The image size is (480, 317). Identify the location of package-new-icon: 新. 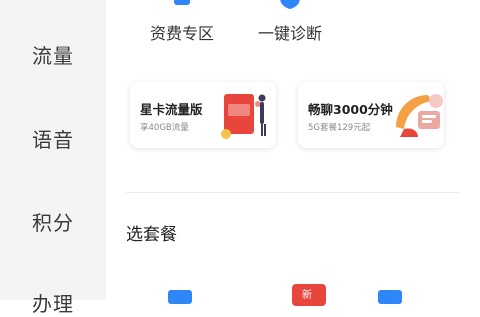
(309, 295).